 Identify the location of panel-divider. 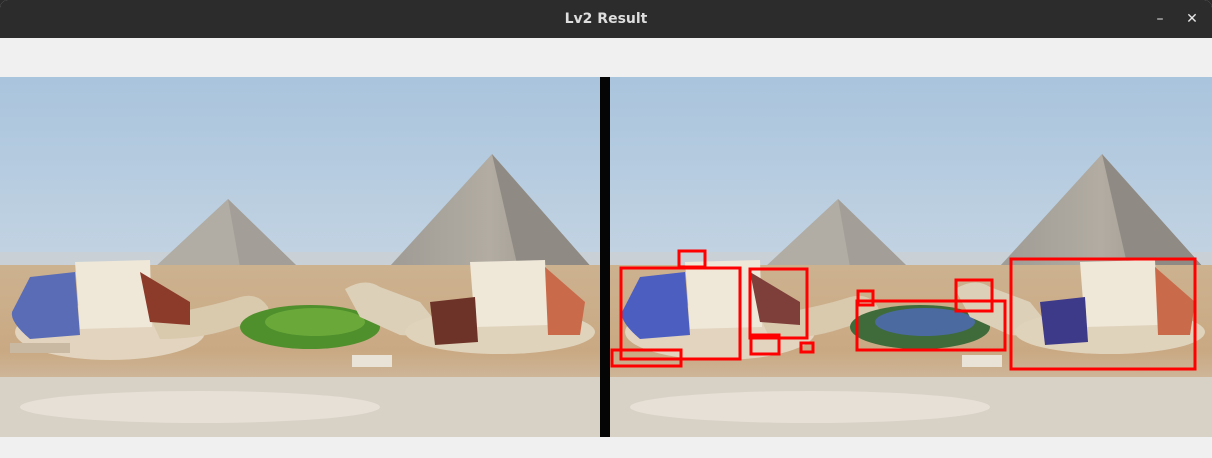
(605, 257).